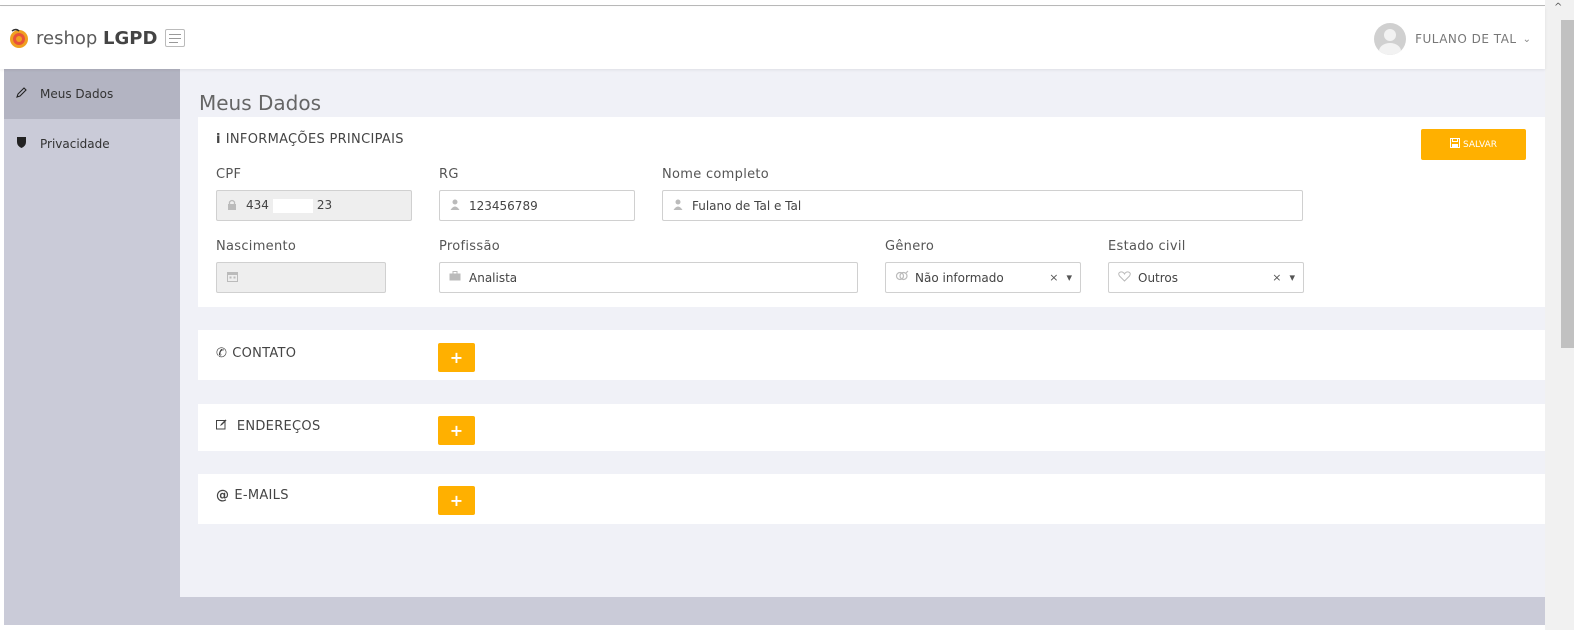  Describe the element at coordinates (1454, 144) in the screenshot. I see `floppy-disk-icon` at that location.